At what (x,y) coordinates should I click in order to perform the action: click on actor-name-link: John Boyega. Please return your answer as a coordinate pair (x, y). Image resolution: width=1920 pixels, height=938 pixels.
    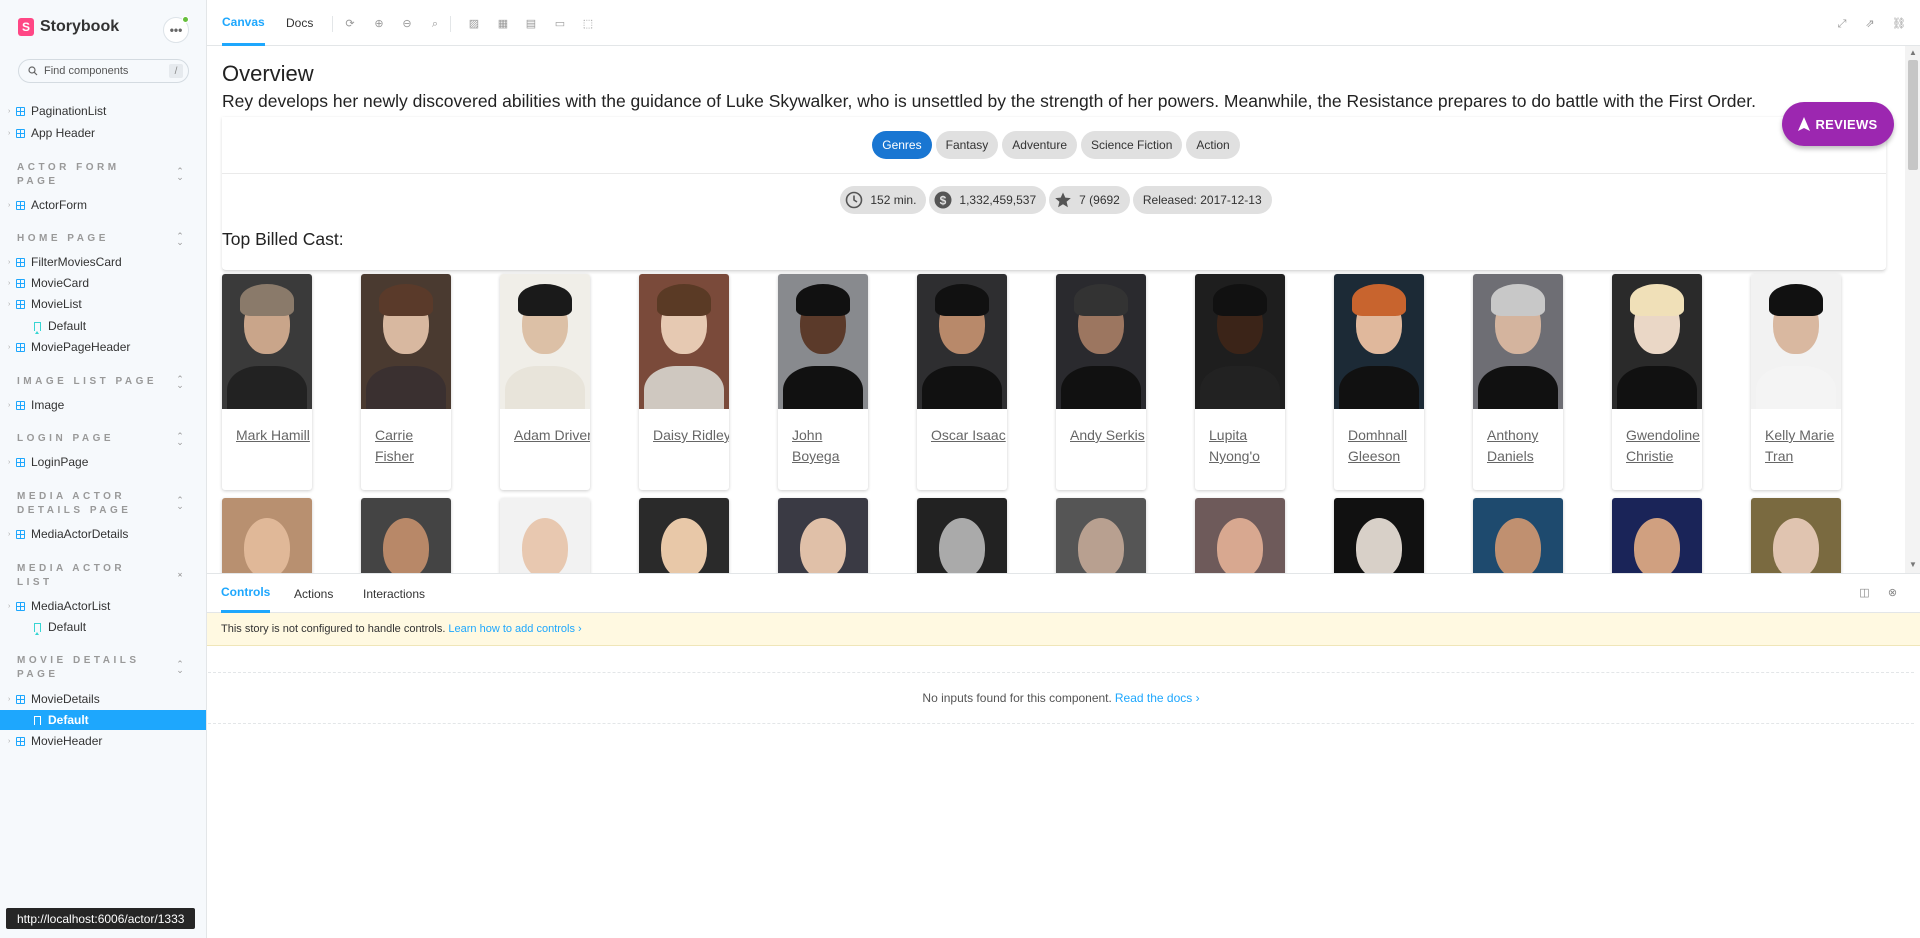
    Looking at the image, I should click on (830, 446).